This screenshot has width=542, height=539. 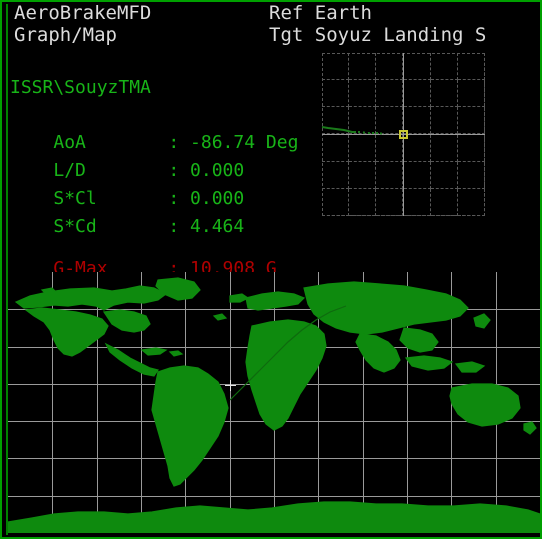 I want to click on reference-body-label: Ref Earth, so click(x=320, y=13).